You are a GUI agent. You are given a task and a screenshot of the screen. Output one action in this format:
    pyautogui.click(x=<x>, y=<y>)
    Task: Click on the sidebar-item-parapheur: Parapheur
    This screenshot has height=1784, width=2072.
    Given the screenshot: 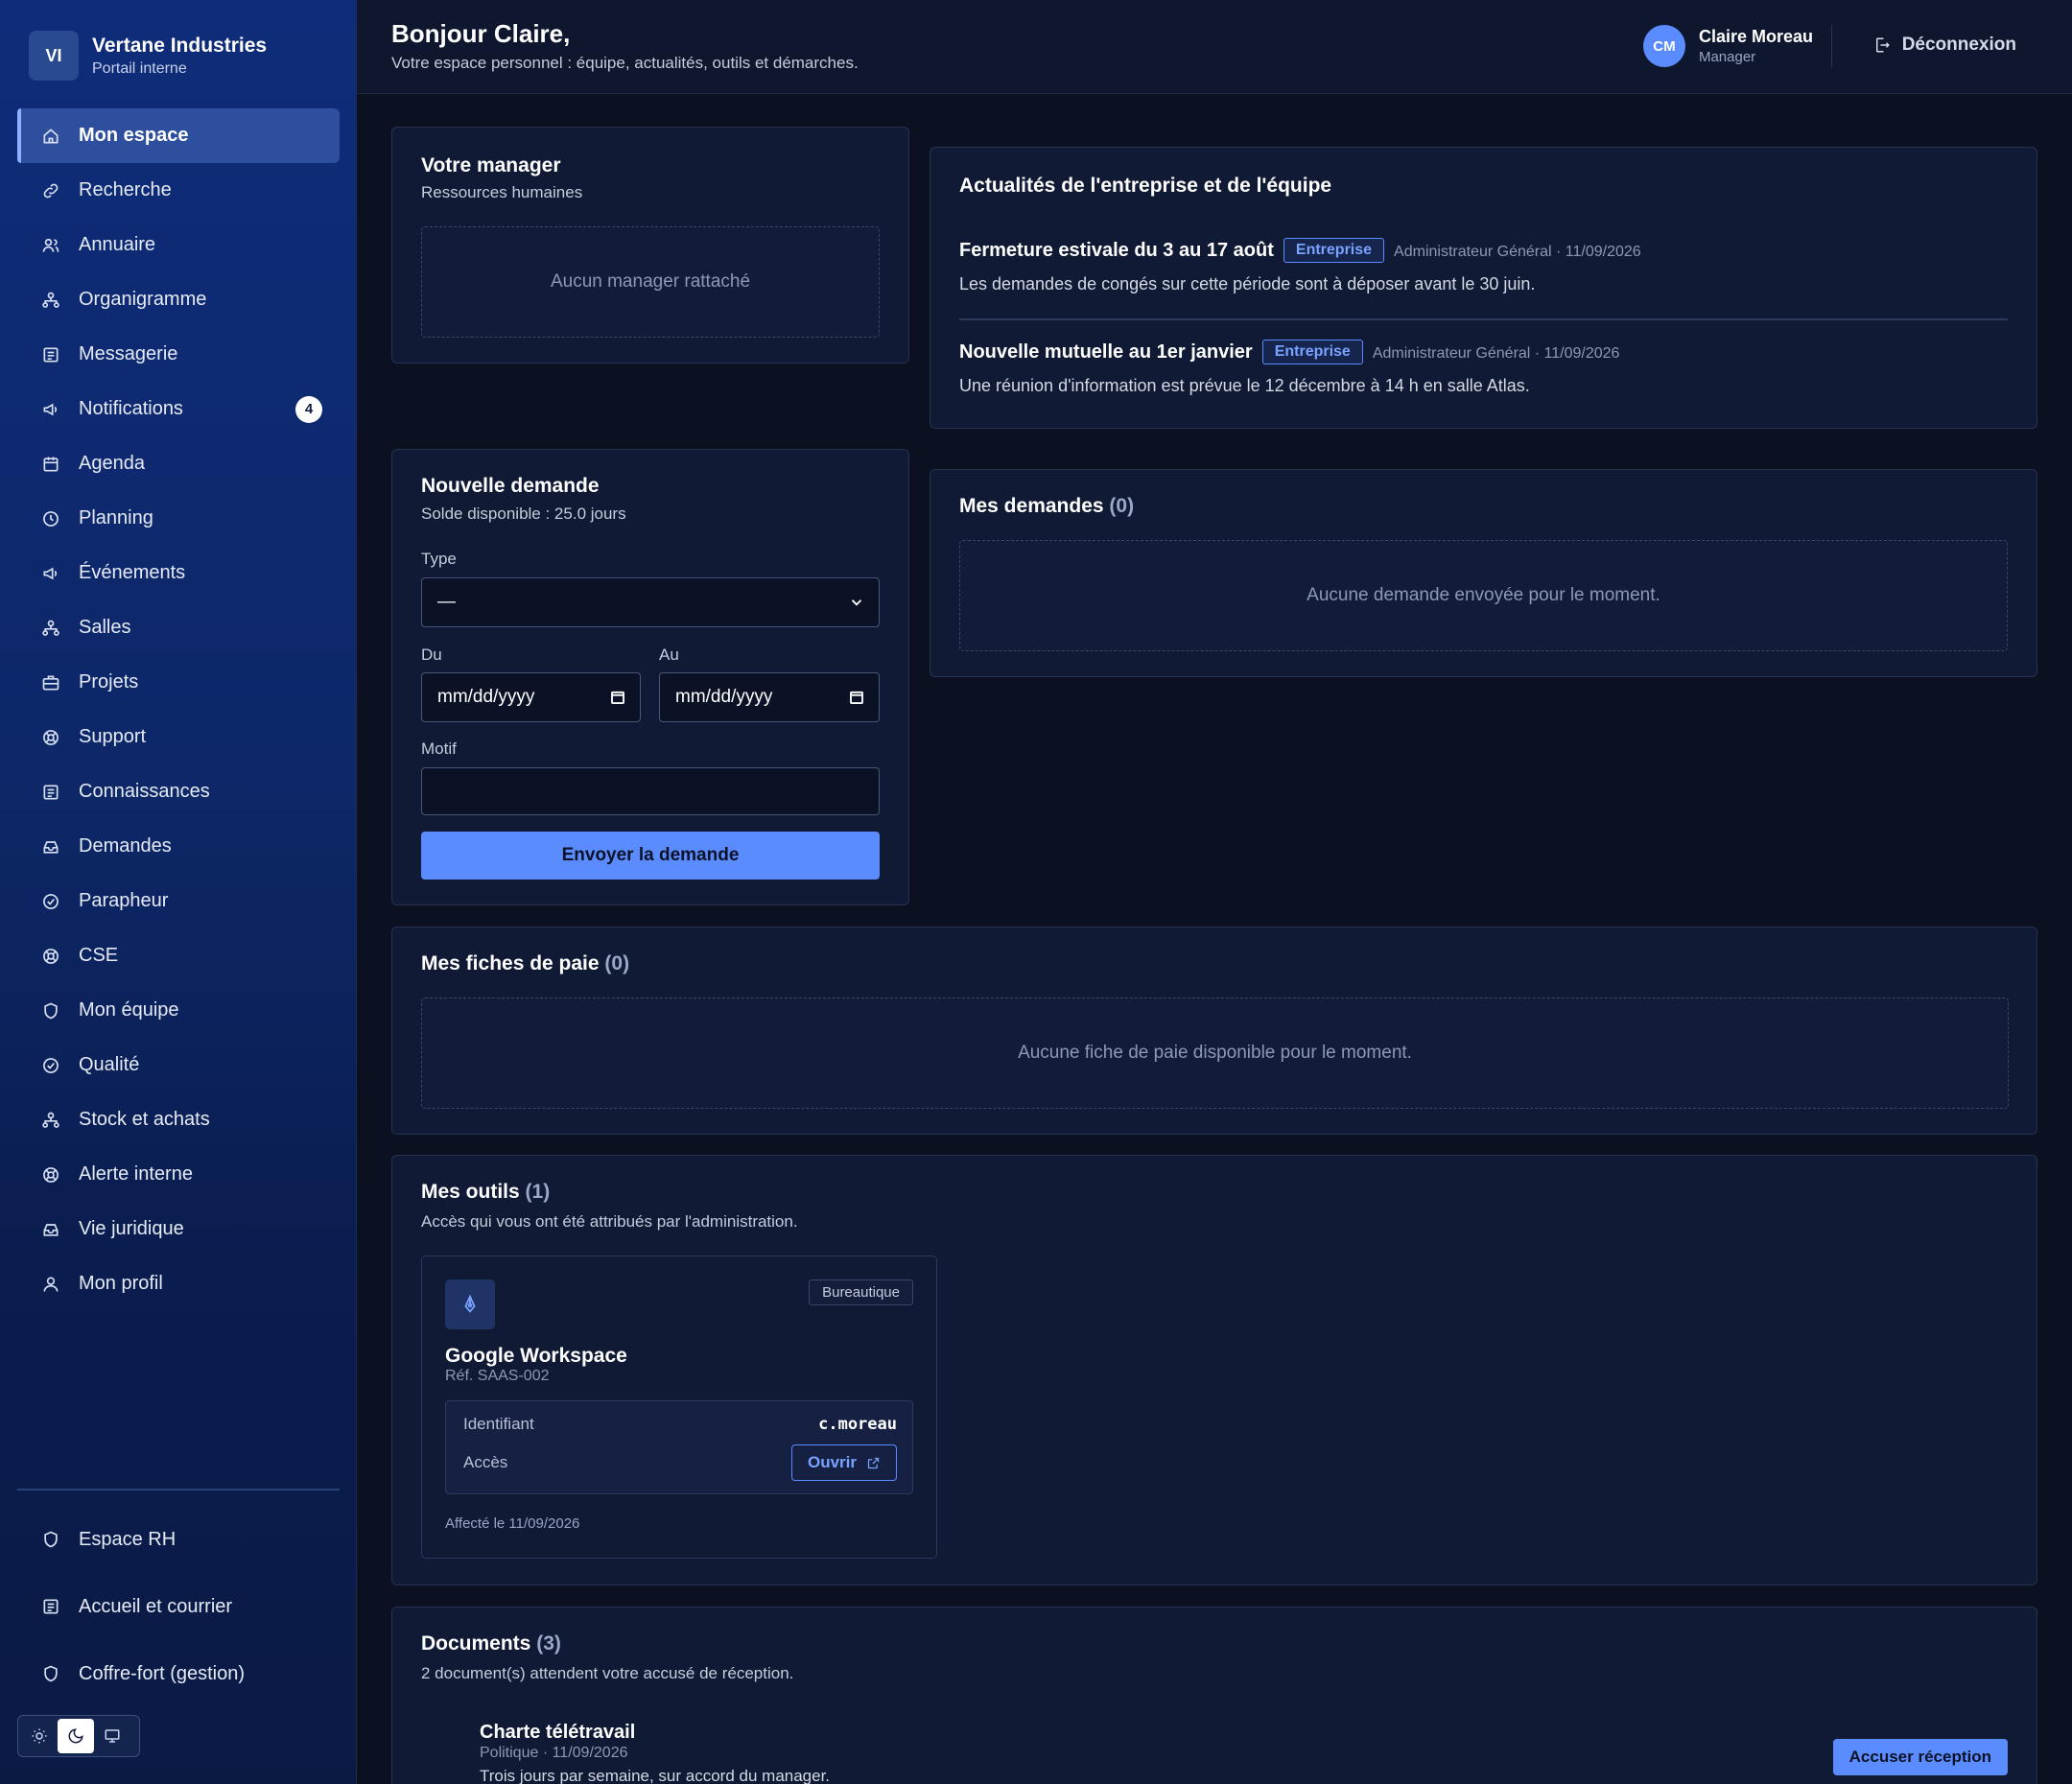 What is the action you would take?
    pyautogui.click(x=178, y=901)
    